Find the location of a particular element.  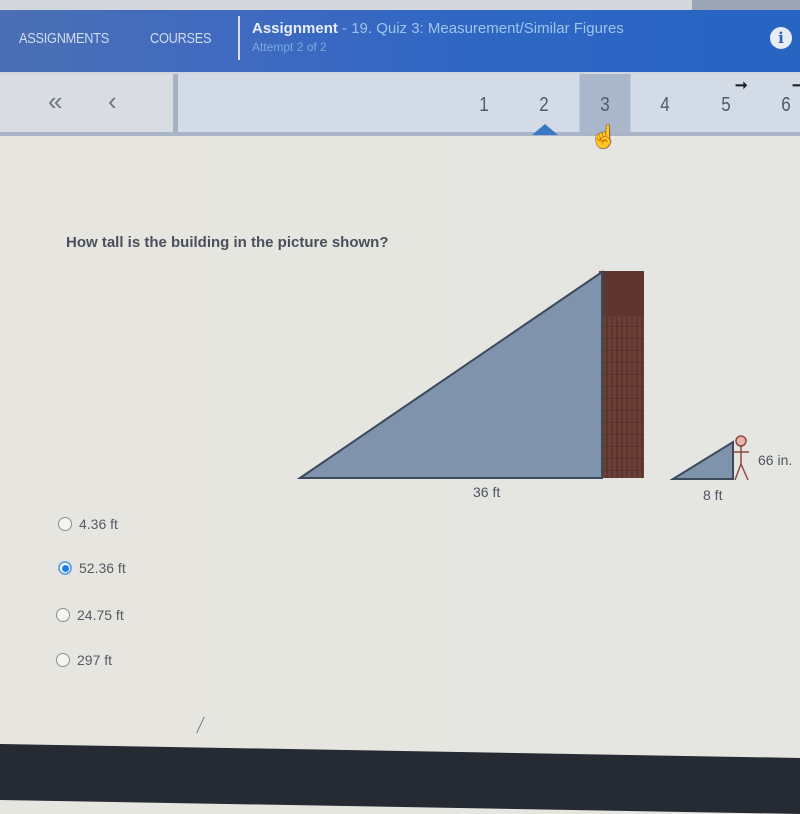

answer-option: 52.36 ft is located at coordinates (92, 568).